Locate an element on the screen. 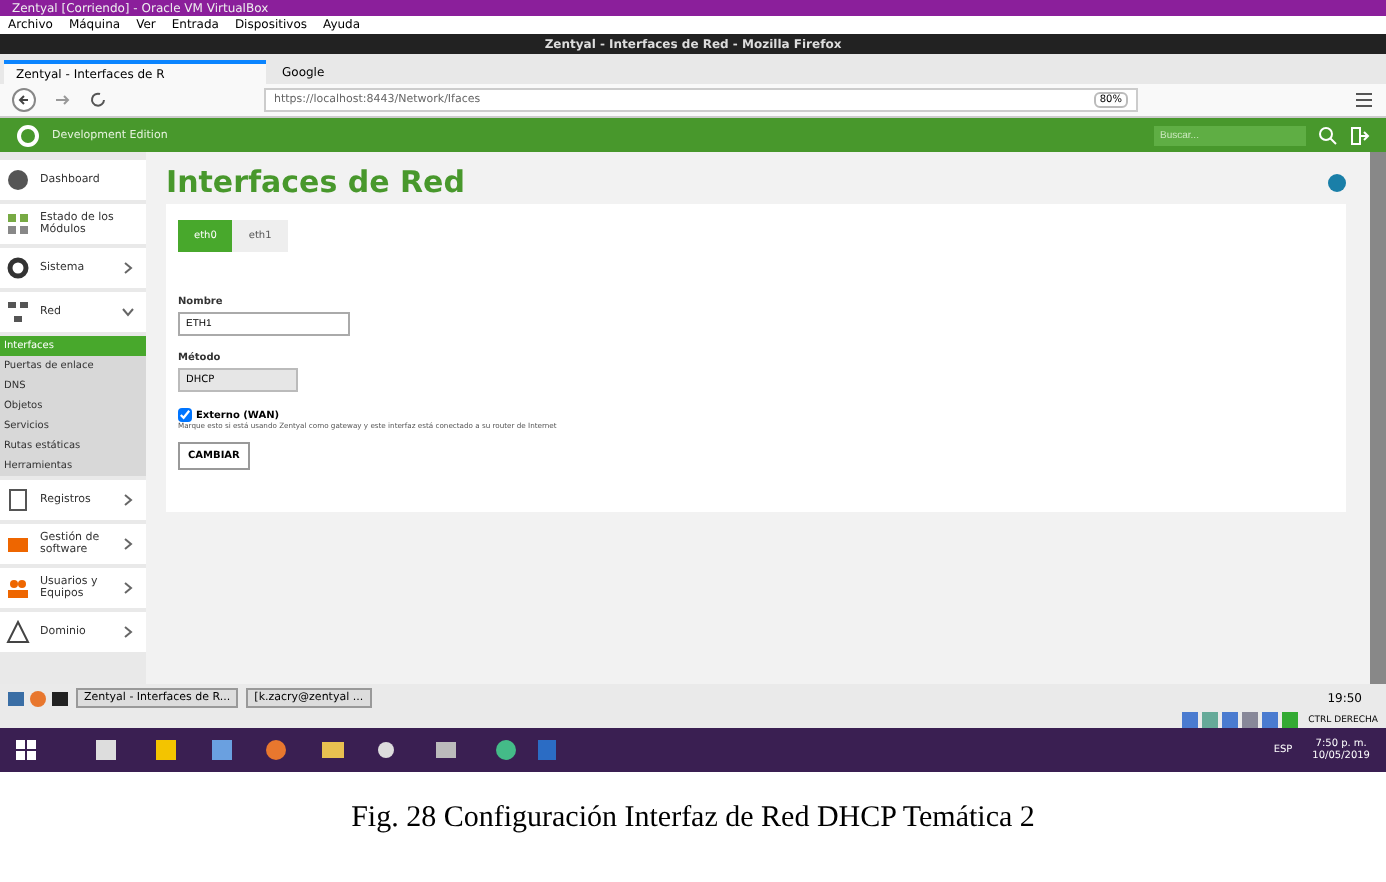 The height and width of the screenshot is (882, 1386). external-checkbox is located at coordinates (185, 415).